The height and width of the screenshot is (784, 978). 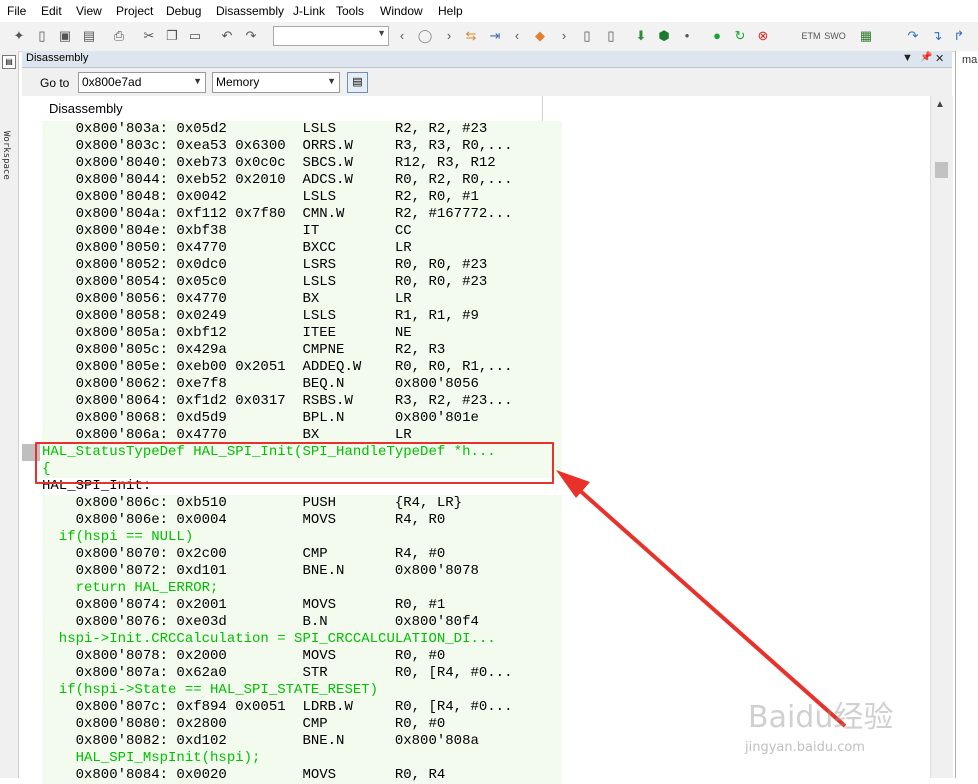 I want to click on step-into-icon: ↴, so click(x=937, y=36).